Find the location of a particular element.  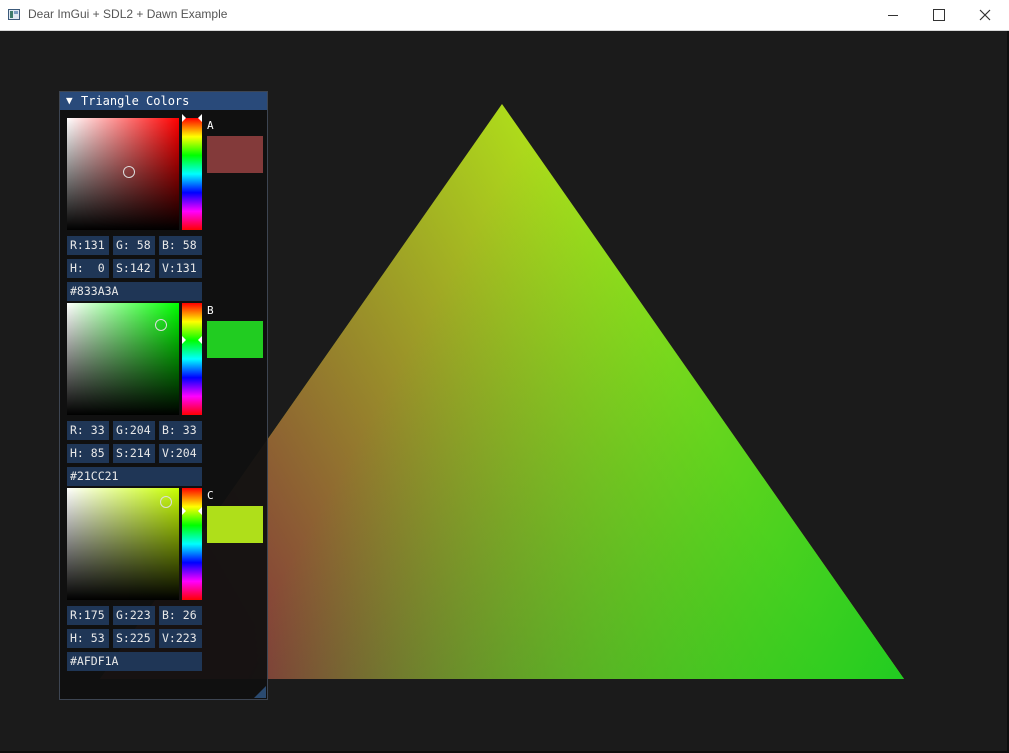

hue-field: H: 85 is located at coordinates (88, 453).